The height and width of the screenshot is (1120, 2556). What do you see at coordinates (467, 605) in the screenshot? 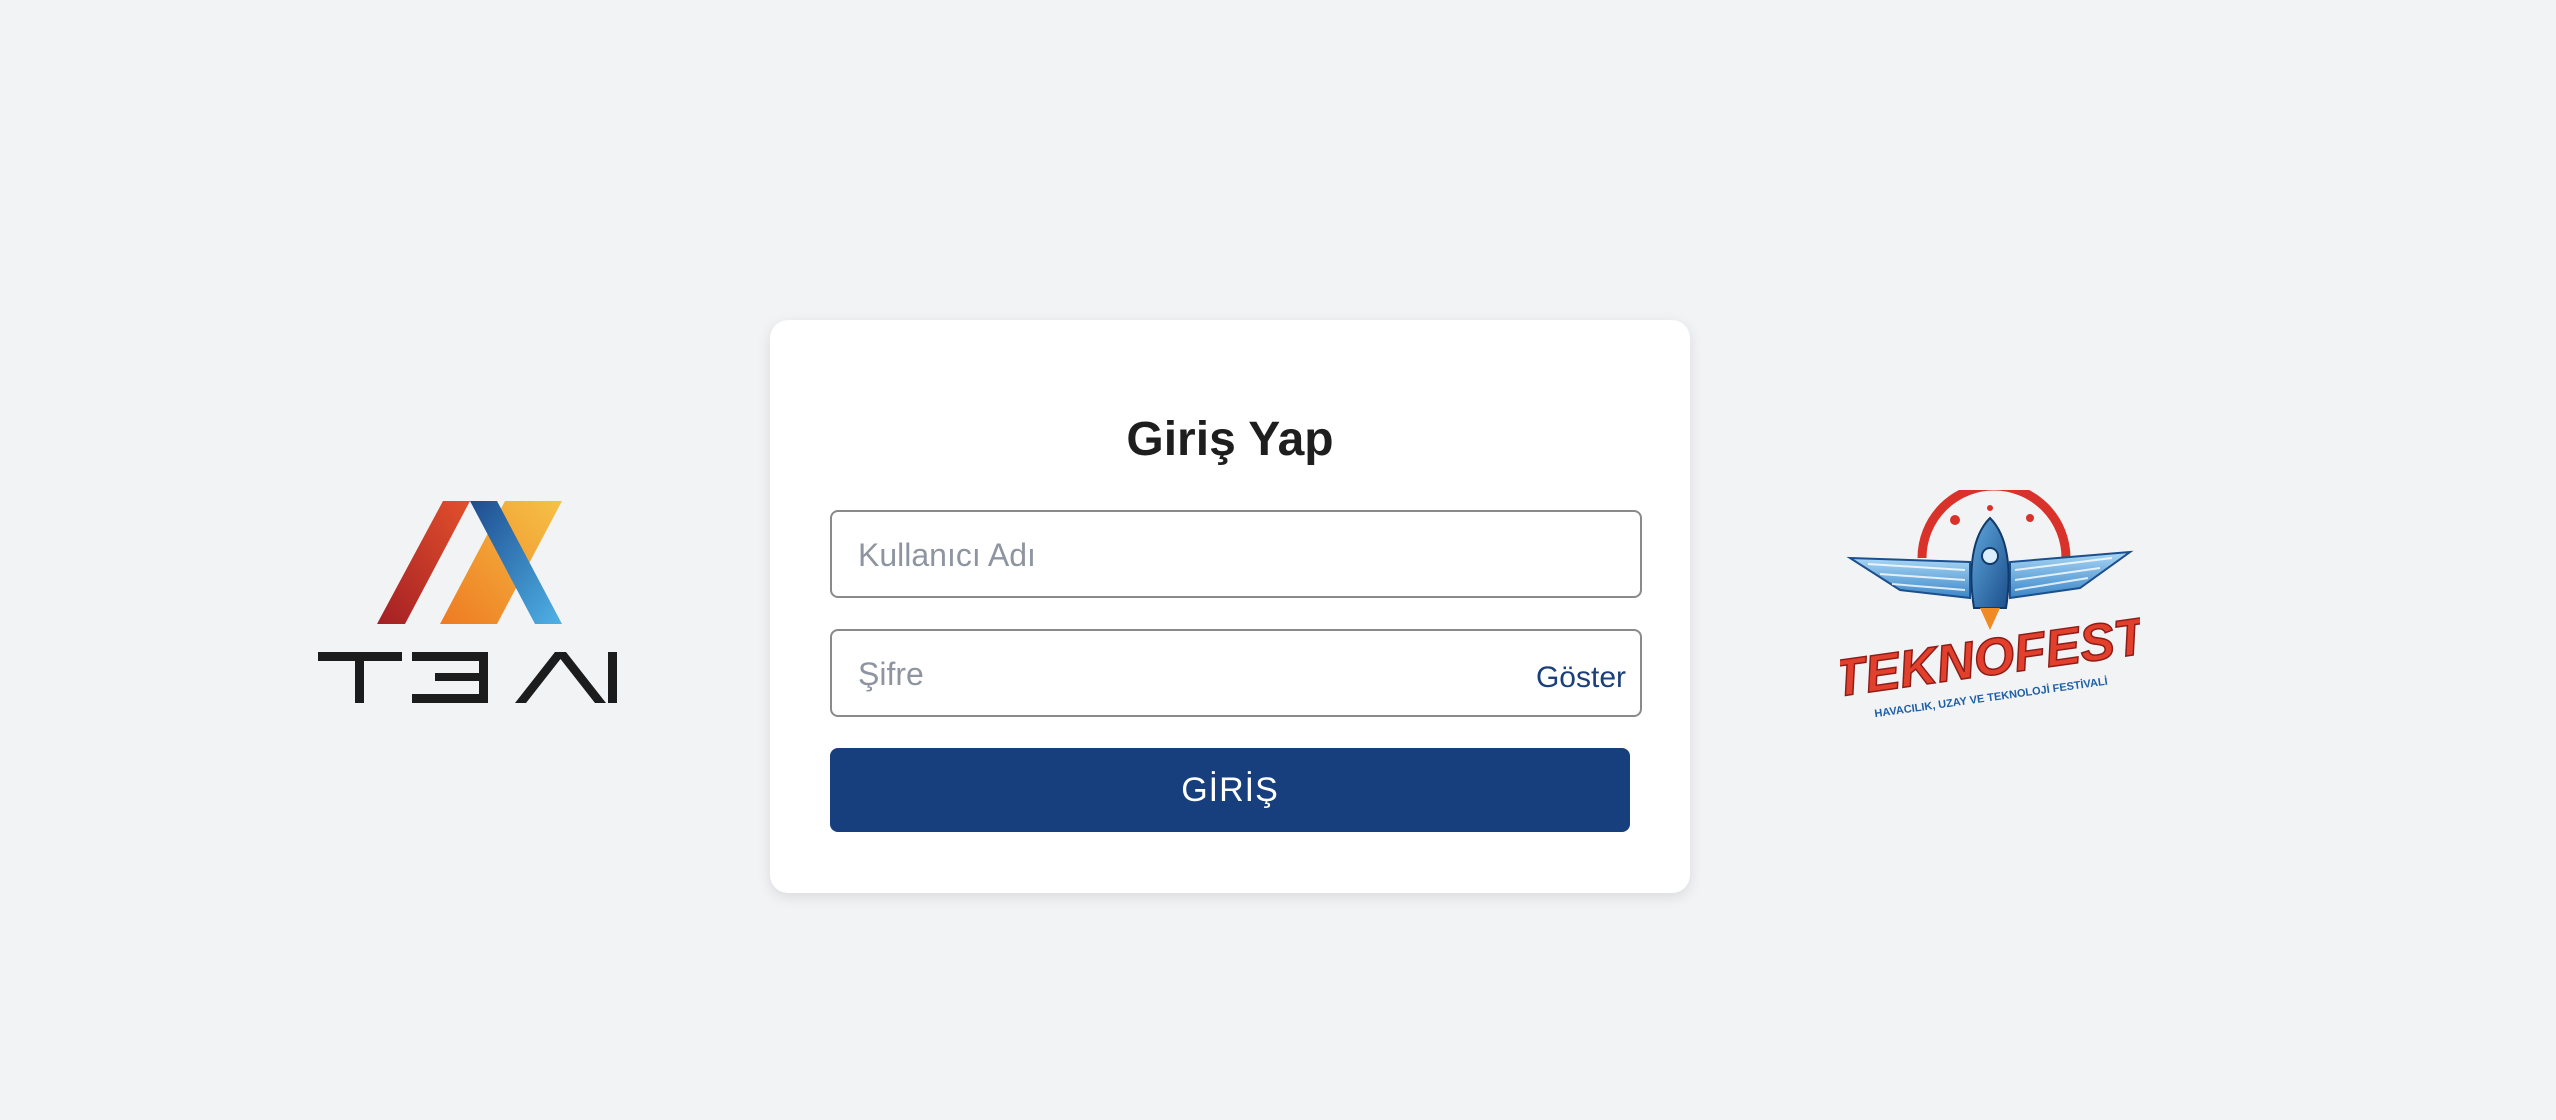
I see `t3-ai-logo` at bounding box center [467, 605].